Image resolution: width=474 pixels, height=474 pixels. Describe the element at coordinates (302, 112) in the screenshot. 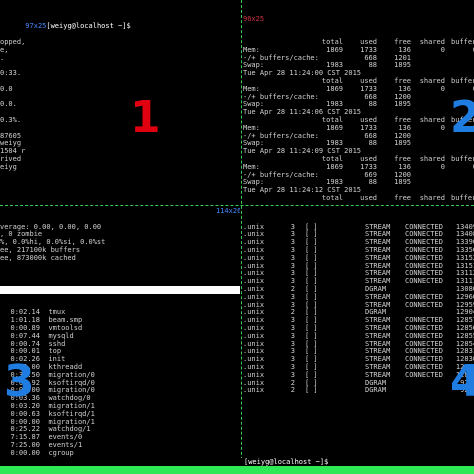

I see `row-label: Tue Apr 28 11:24:06 CST 2015` at that location.